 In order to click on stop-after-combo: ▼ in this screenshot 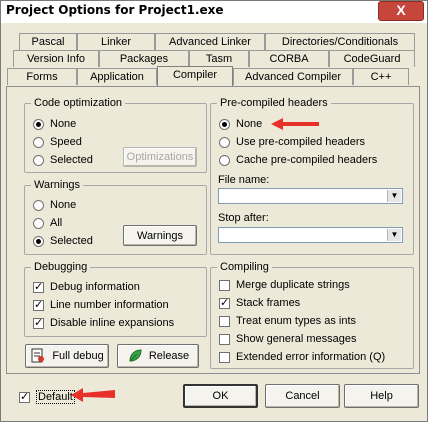, I will do `click(310, 235)`.